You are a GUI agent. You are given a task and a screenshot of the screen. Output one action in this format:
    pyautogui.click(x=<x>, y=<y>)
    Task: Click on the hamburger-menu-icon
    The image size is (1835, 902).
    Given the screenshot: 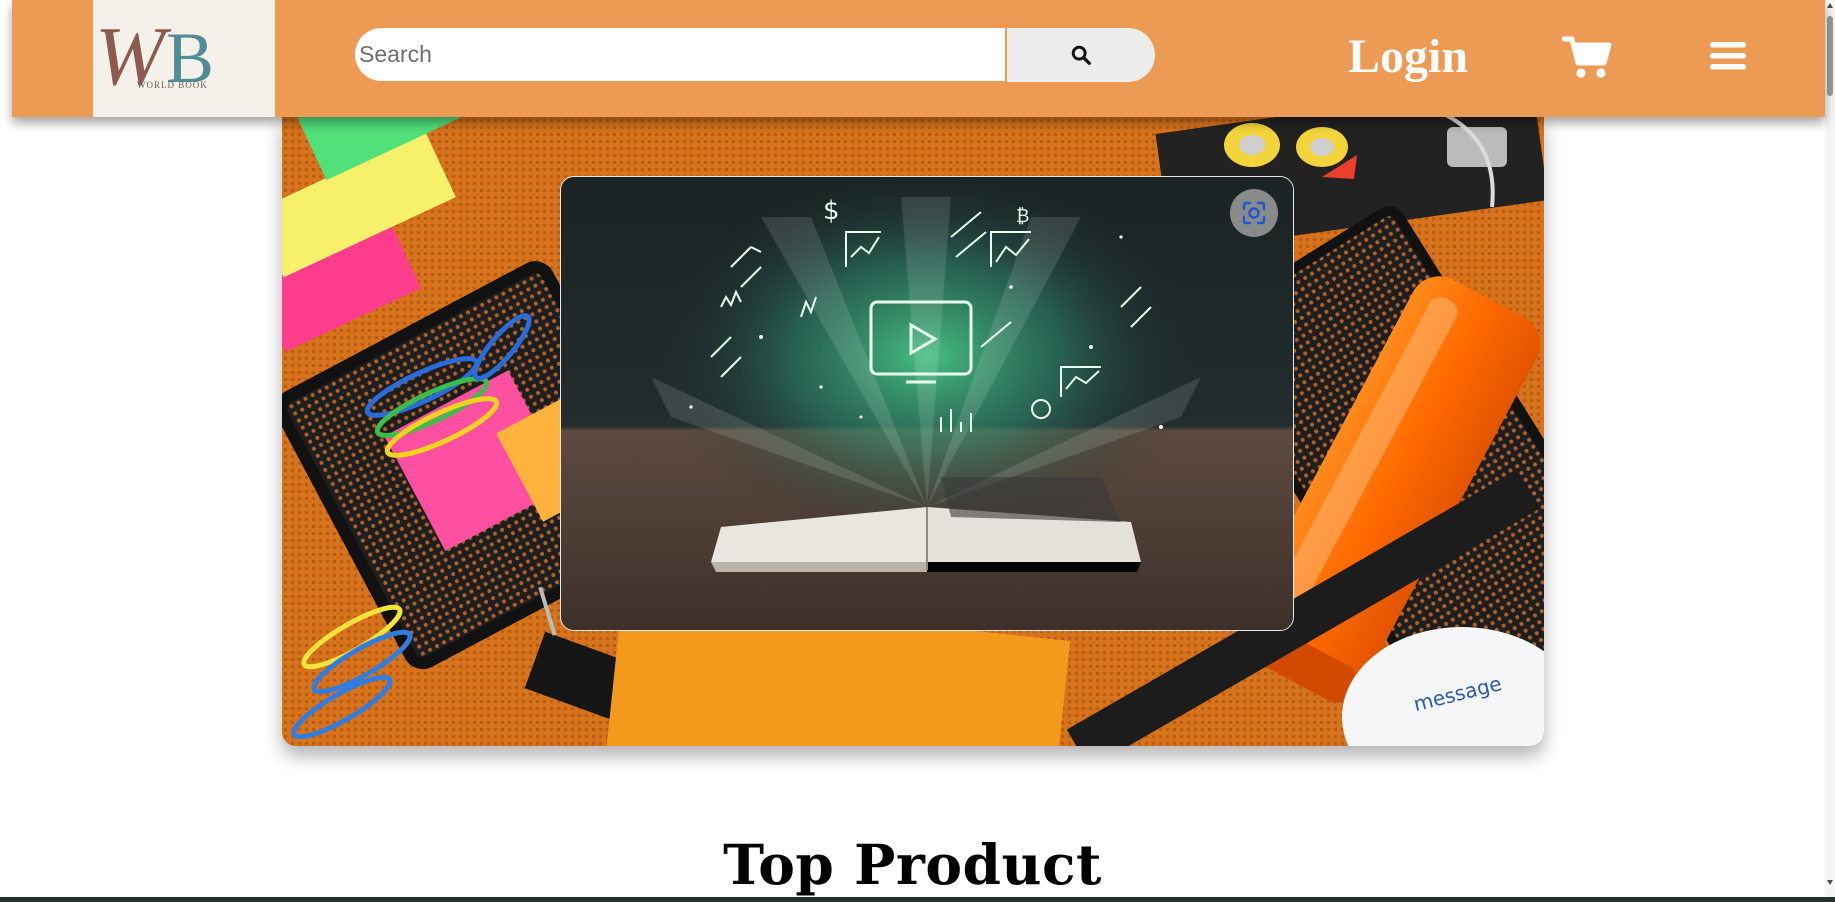 What is the action you would take?
    pyautogui.click(x=1728, y=56)
    